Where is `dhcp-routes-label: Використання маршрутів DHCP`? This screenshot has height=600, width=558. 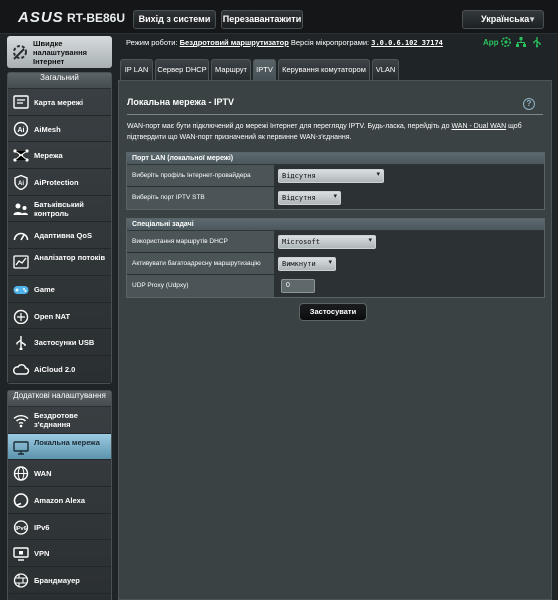 dhcp-routes-label: Використання маршрутів DHCP is located at coordinates (200, 241).